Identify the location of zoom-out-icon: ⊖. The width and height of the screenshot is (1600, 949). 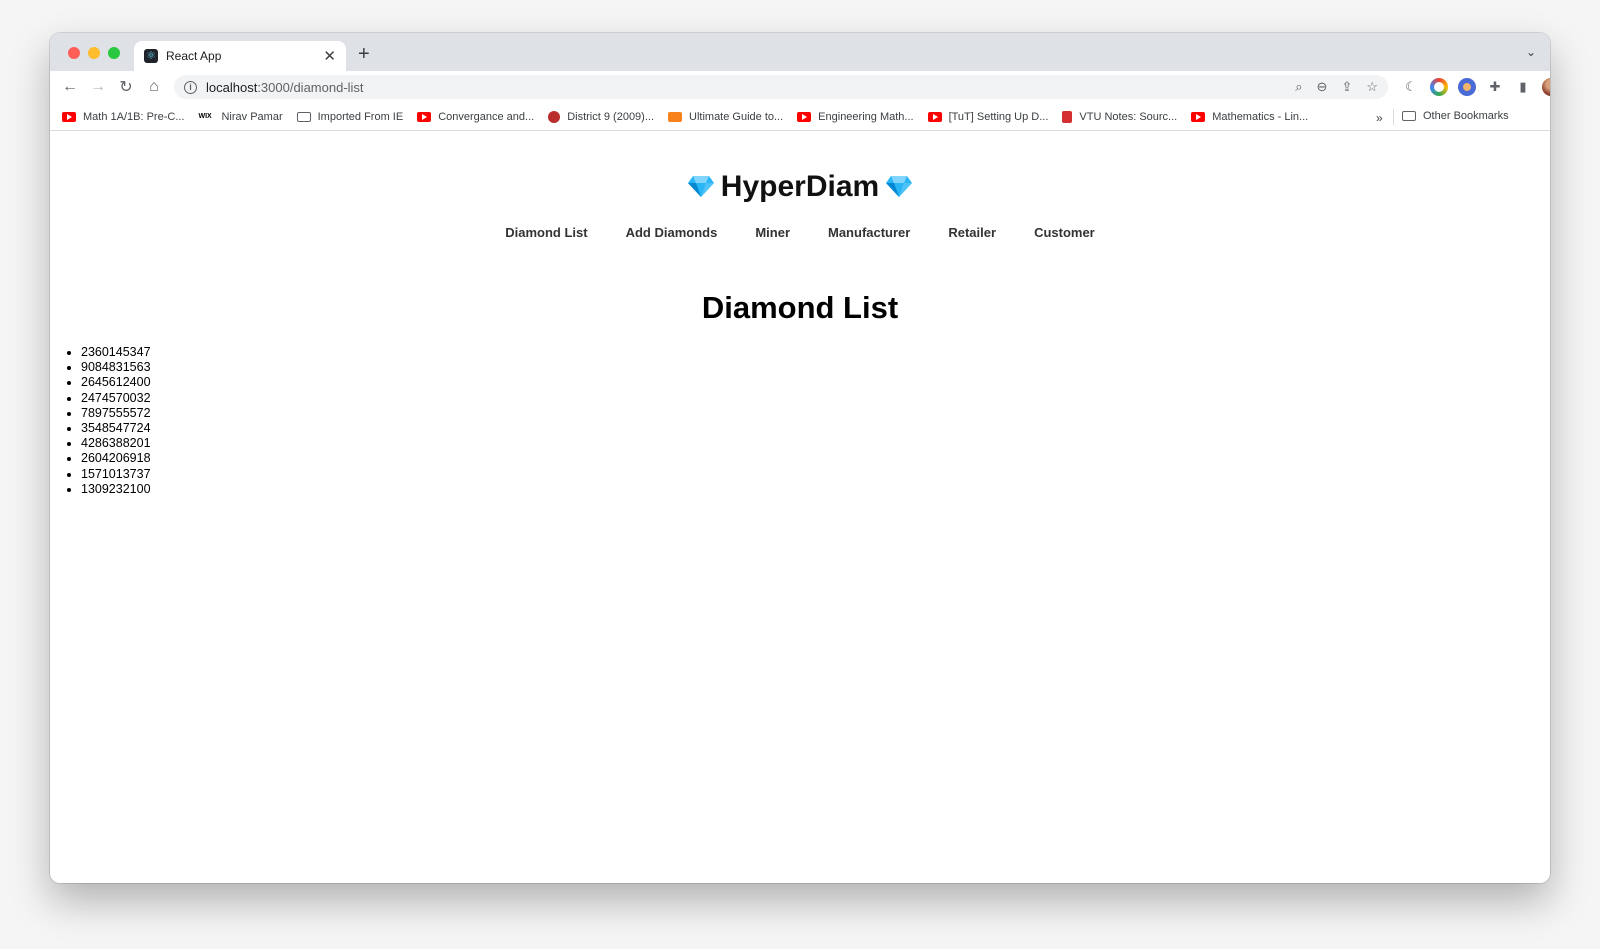
(1322, 87).